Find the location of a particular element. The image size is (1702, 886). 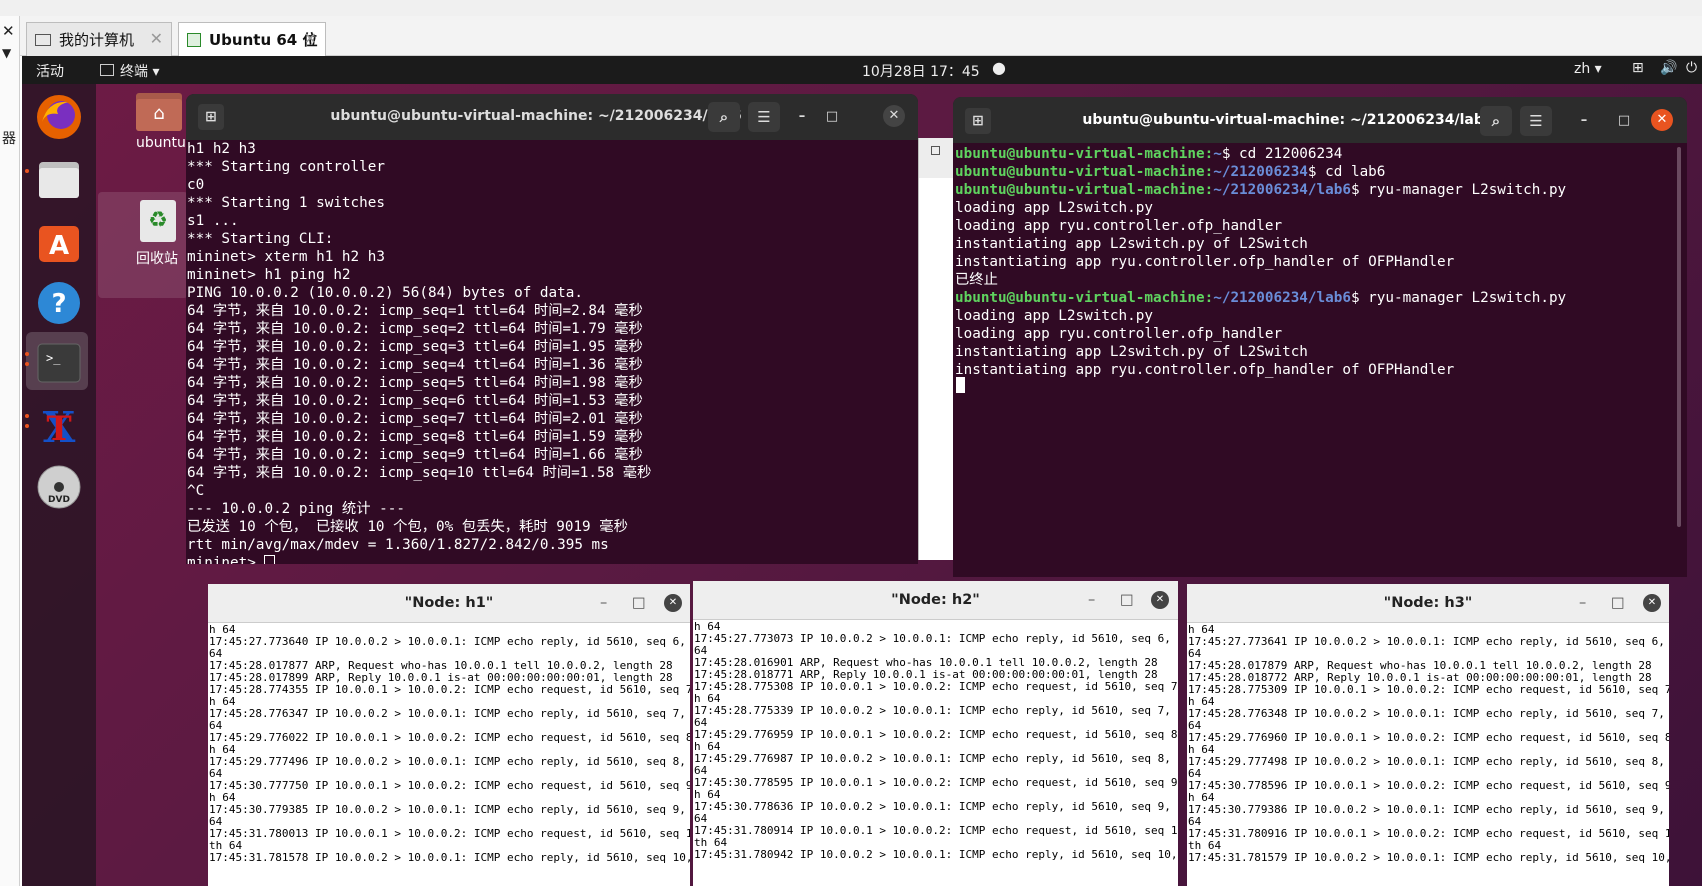

command: $ ryu-manager L2switch.py is located at coordinates (1458, 190).